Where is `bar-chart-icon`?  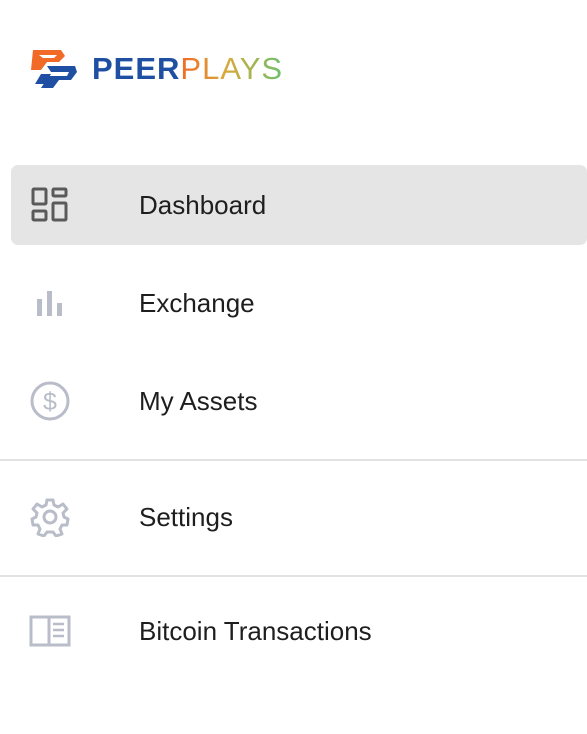
bar-chart-icon is located at coordinates (50, 303).